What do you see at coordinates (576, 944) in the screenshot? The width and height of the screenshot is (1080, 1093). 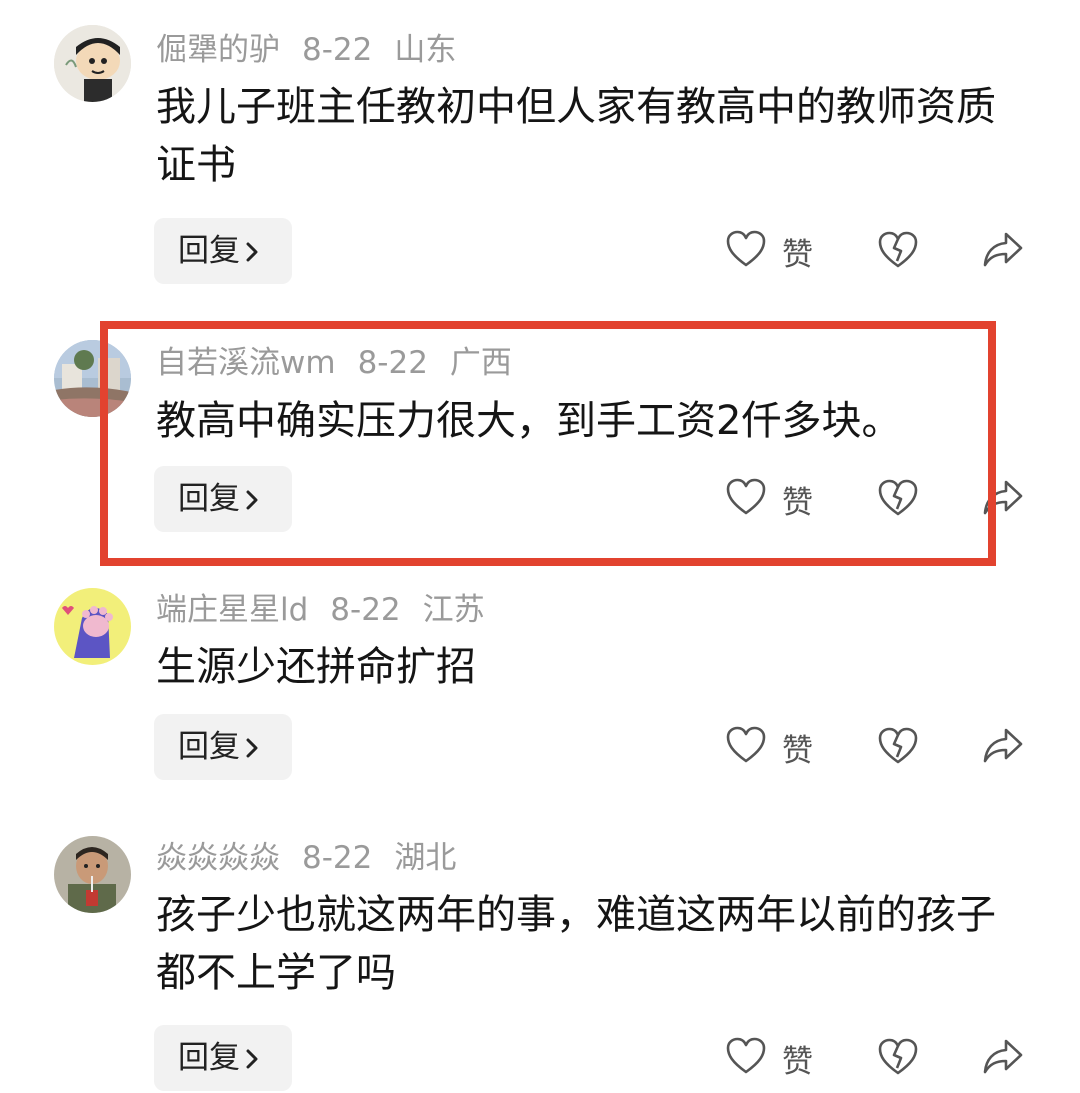 I see `comment-text: 孩子少也就这两年的事，难道这两年以前的孩子都不上学了吗` at bounding box center [576, 944].